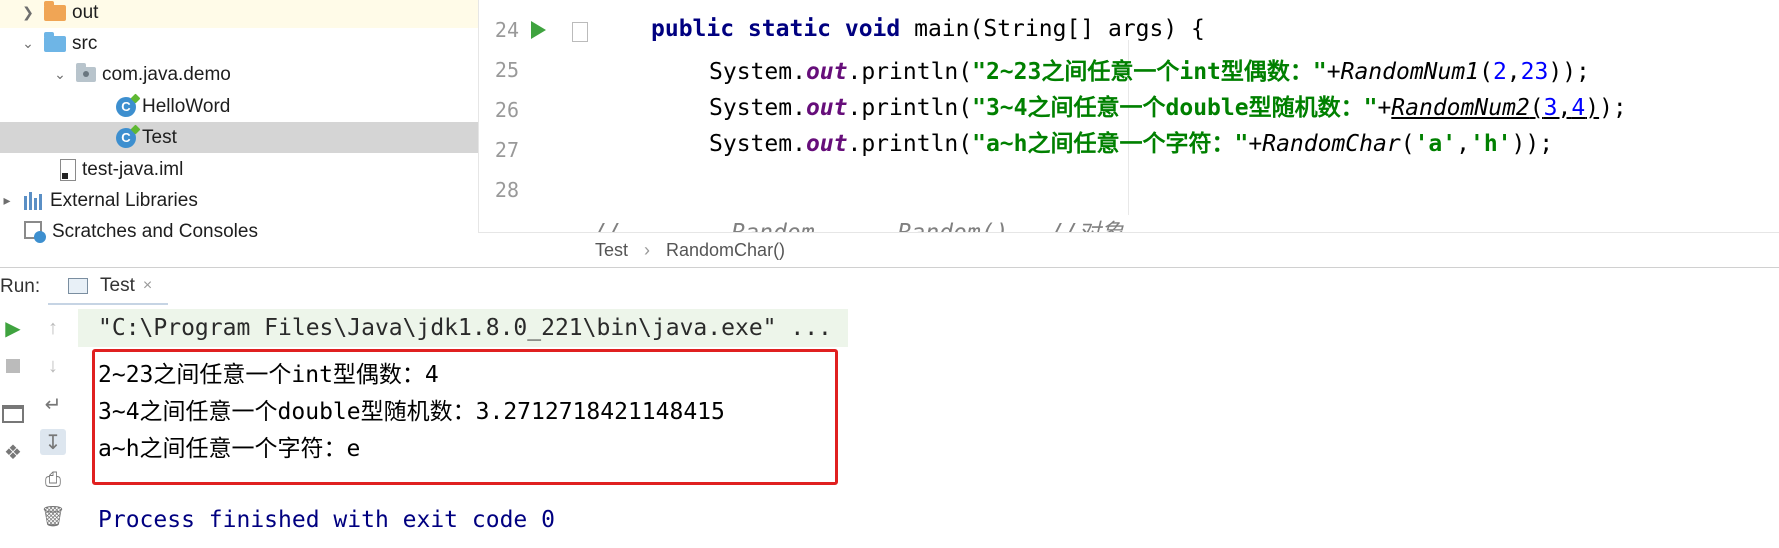 This screenshot has width=1779, height=548. Describe the element at coordinates (28, 12) in the screenshot. I see `chevron-right-icon: ❯` at that location.